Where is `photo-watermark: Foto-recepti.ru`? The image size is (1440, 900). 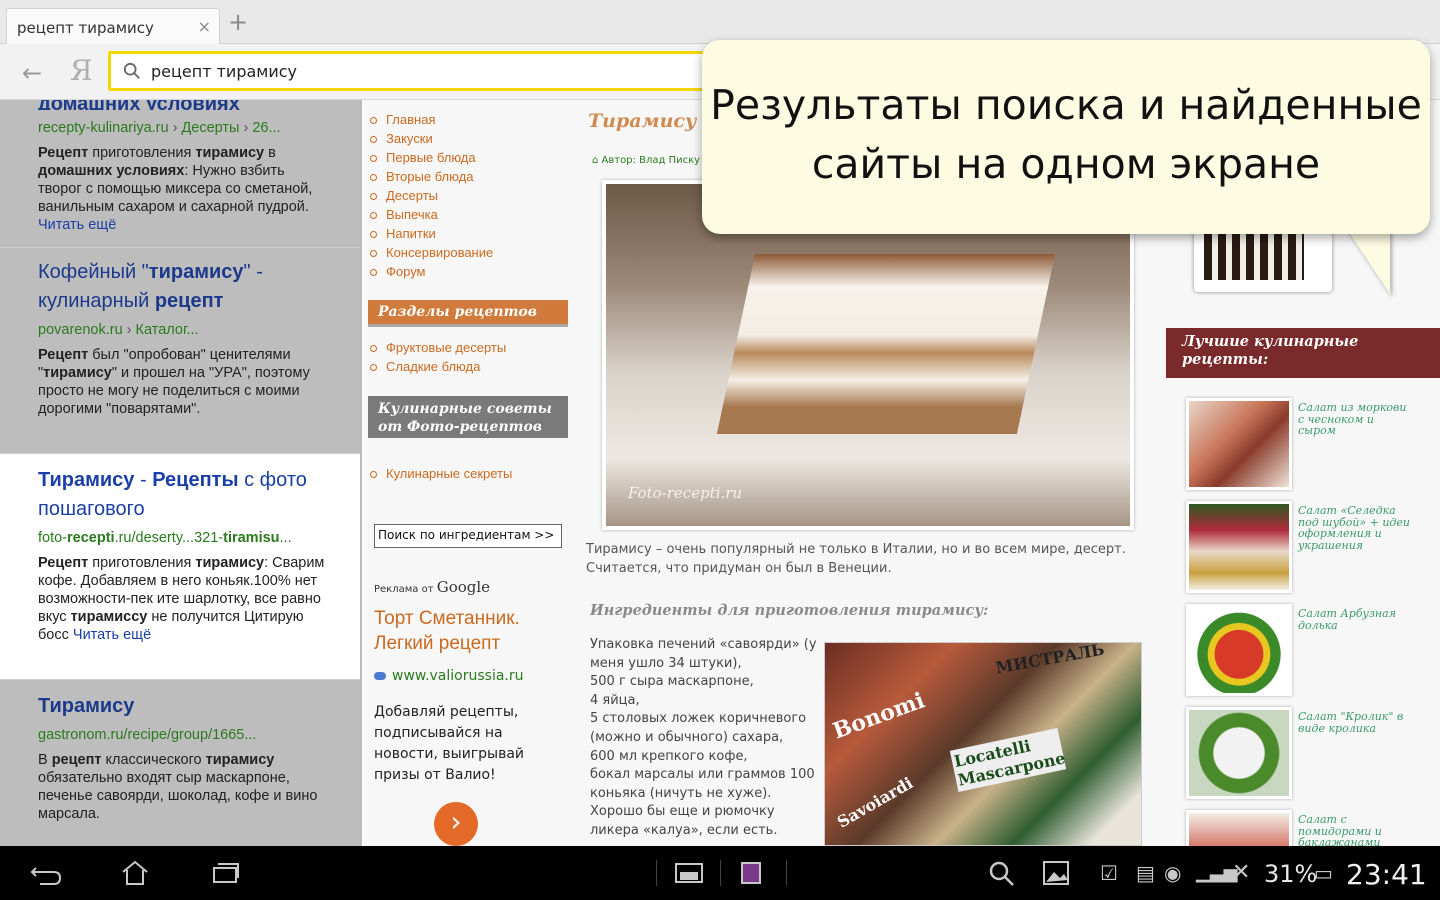
photo-watermark: Foto-recepti.ru is located at coordinates (685, 493).